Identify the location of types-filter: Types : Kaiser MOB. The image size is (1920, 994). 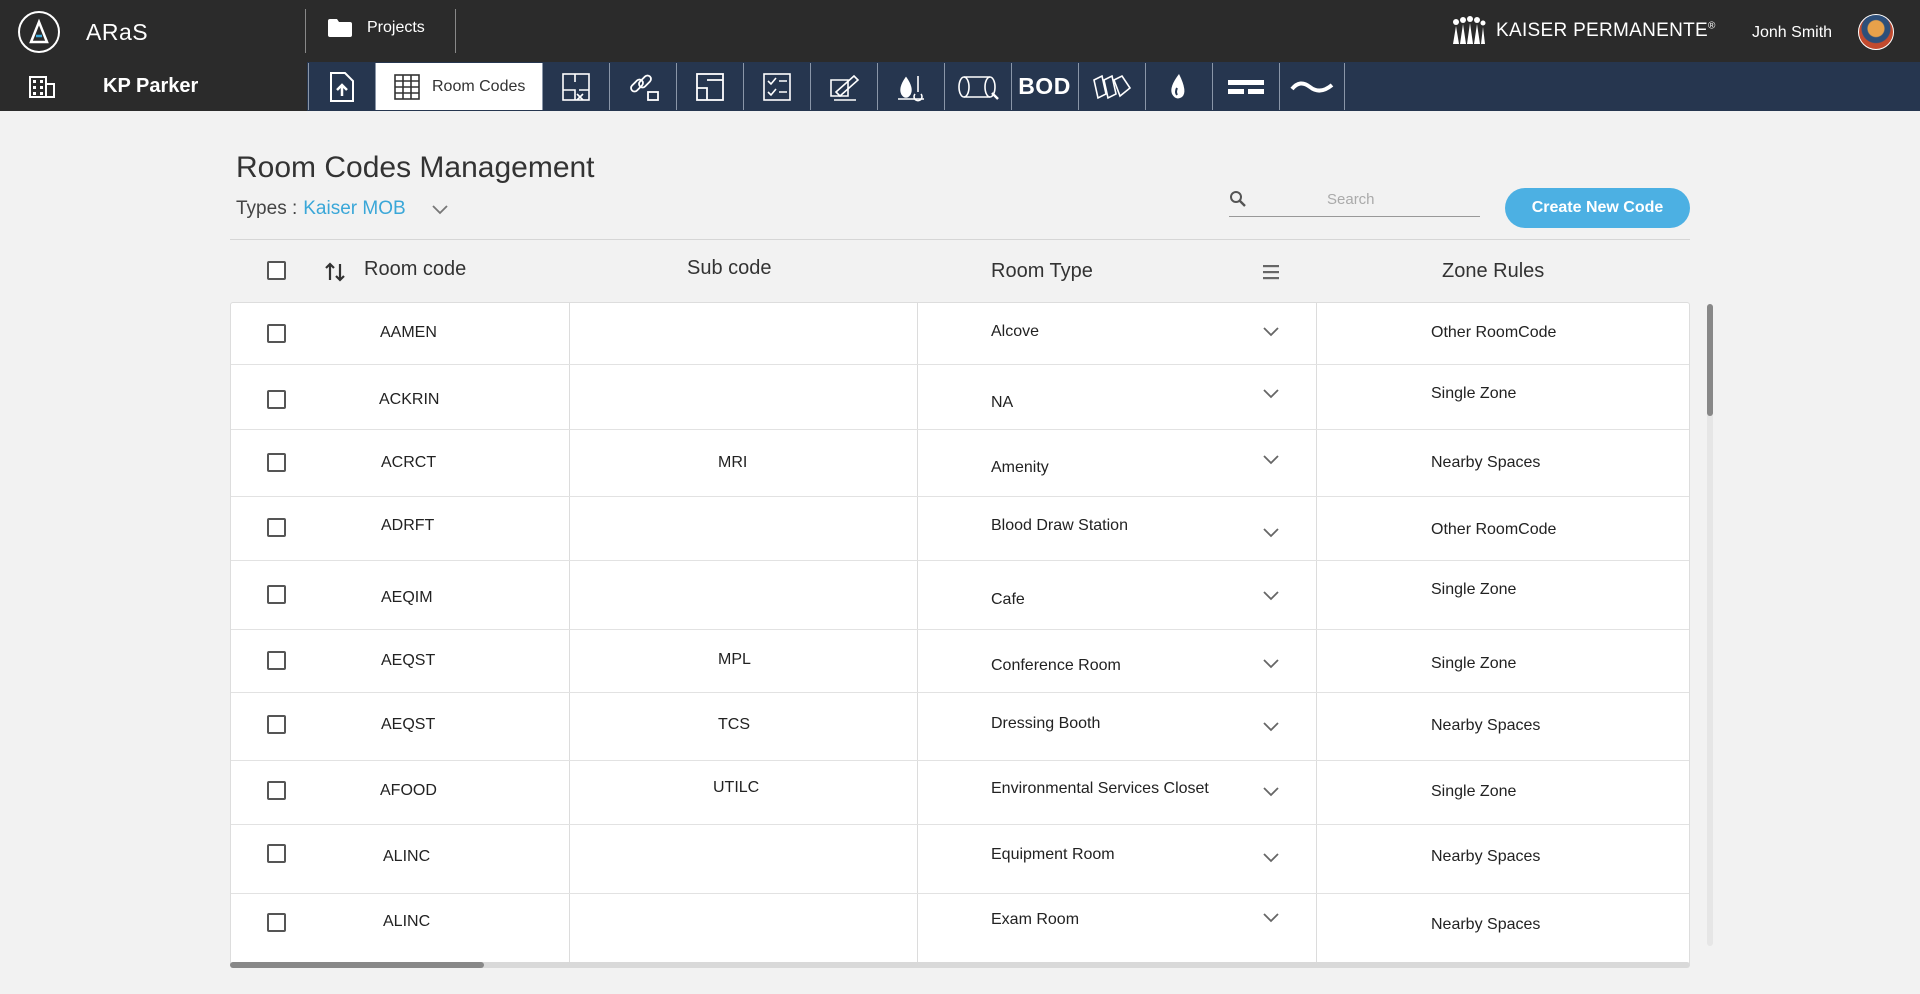
(342, 209).